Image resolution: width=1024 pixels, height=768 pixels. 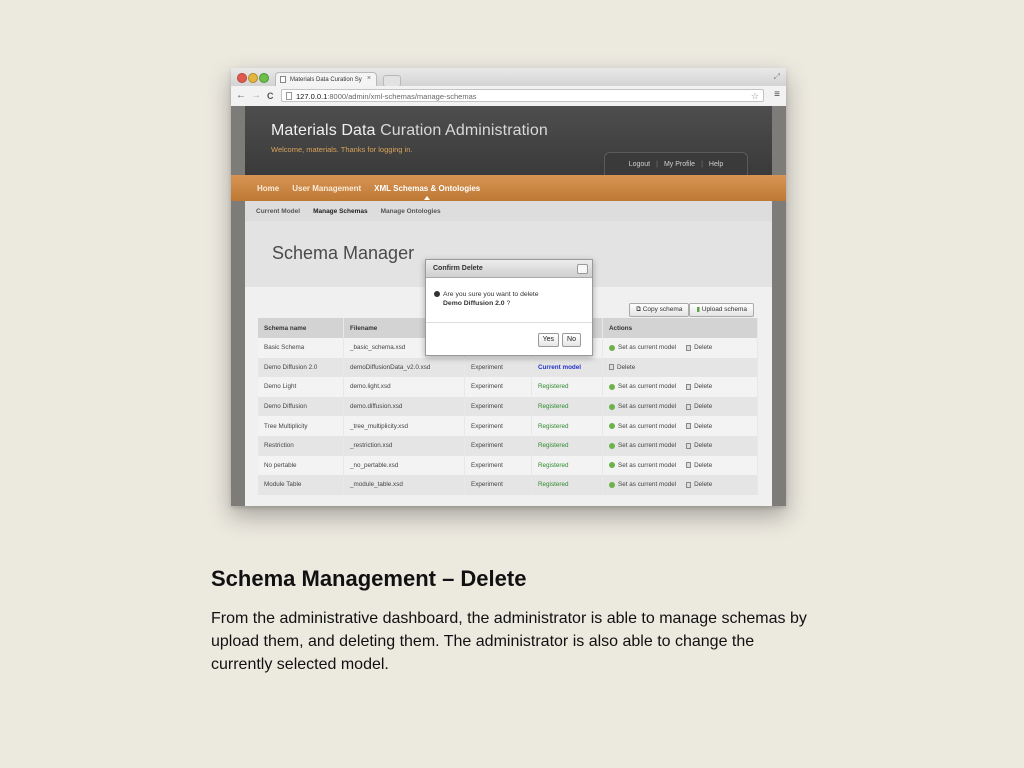 I want to click on menu-icon: ≡, so click(x=777, y=94).